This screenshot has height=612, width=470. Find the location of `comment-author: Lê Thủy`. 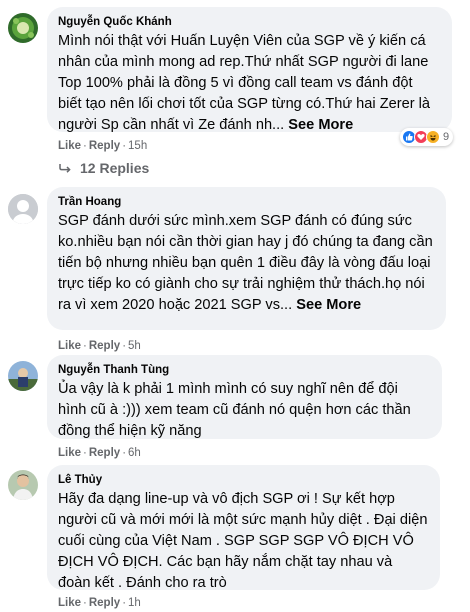

comment-author: Lê Thủy is located at coordinates (243, 480).